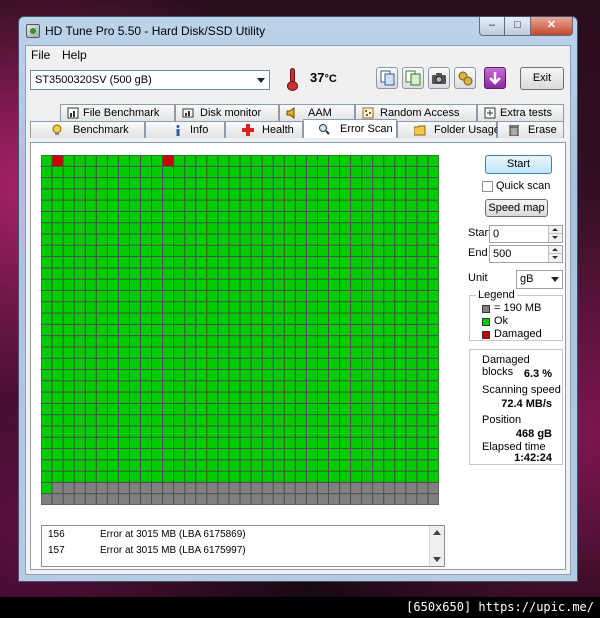 The width and height of the screenshot is (600, 618). What do you see at coordinates (150, 80) in the screenshot?
I see `drive-select: ST3500320SV (500 gB)` at bounding box center [150, 80].